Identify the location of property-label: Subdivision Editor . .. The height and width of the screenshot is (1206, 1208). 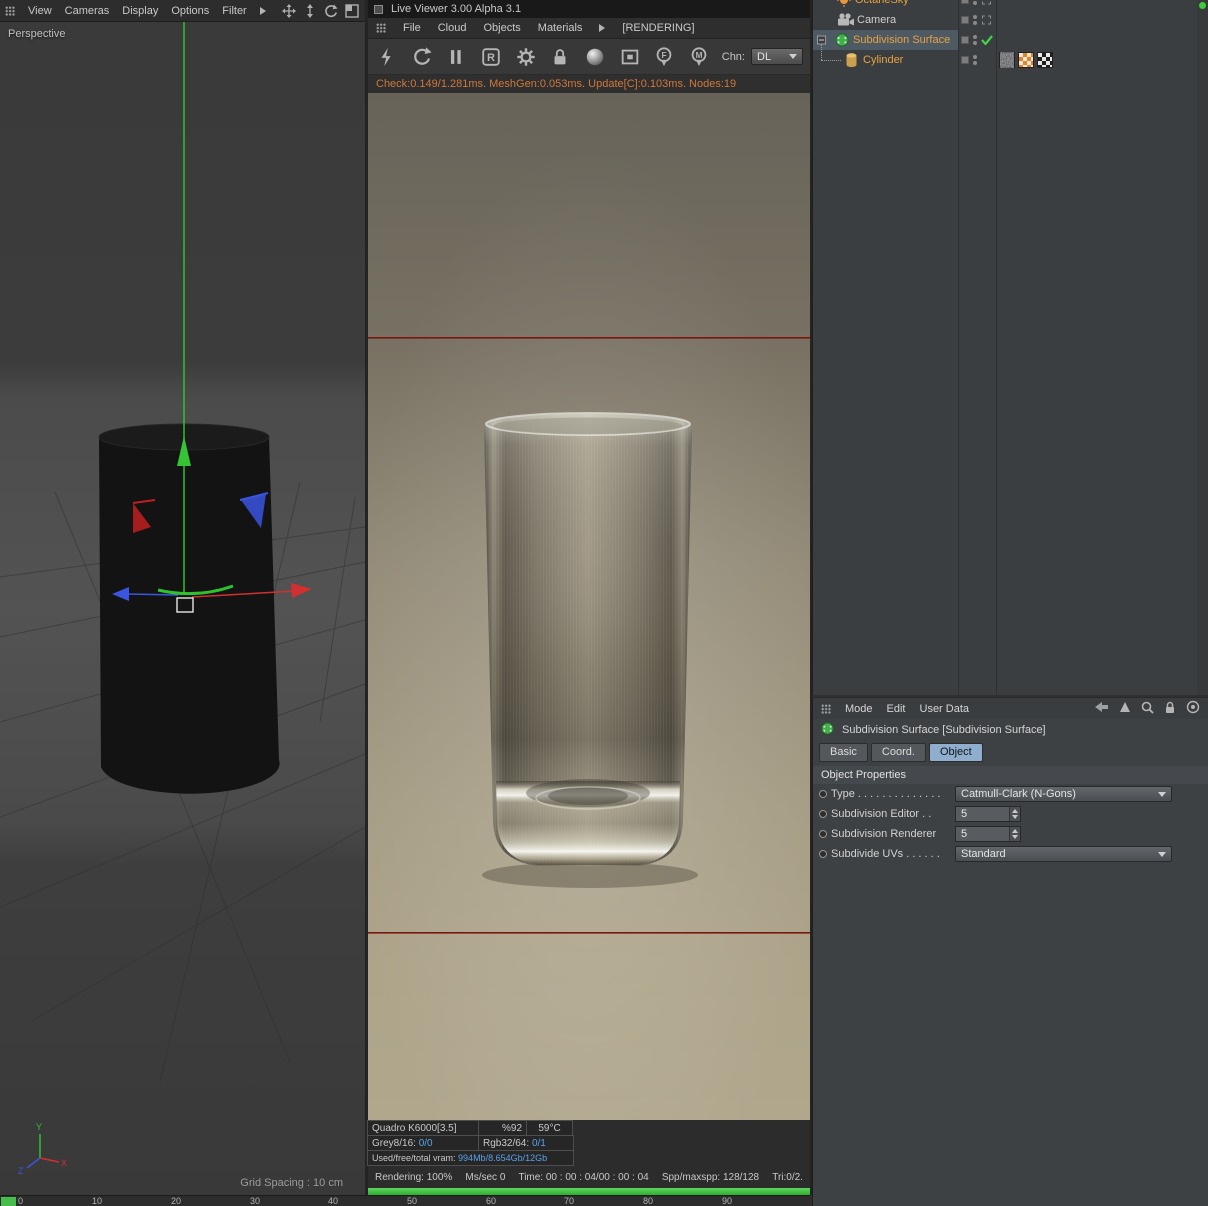
(881, 814).